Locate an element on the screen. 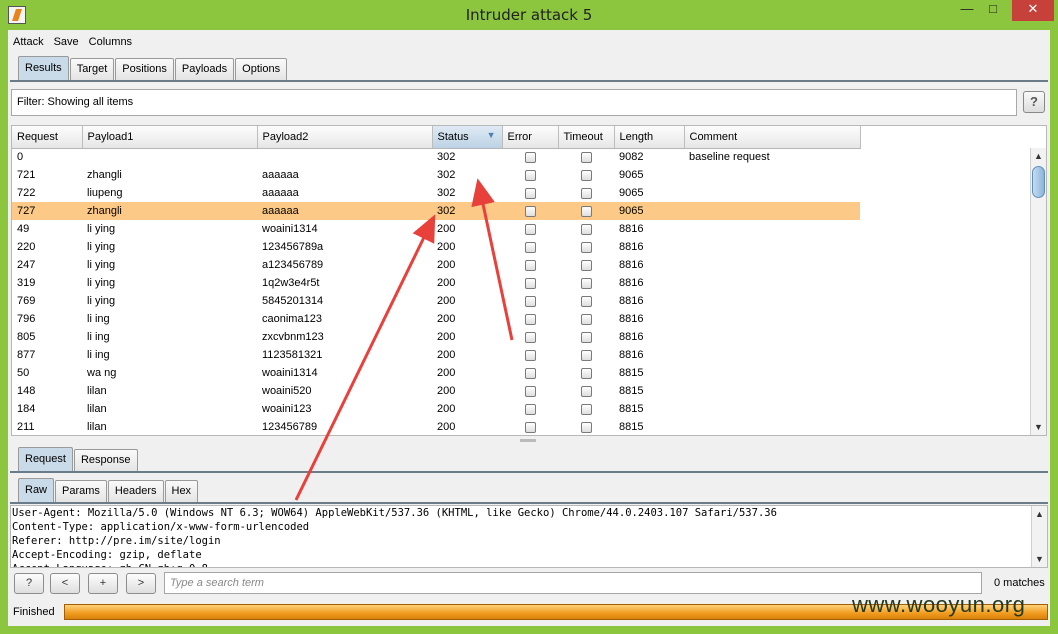 This screenshot has width=1058, height=634. table-row: 877 li ing 1123581321 200 8816 is located at coordinates (436, 355).